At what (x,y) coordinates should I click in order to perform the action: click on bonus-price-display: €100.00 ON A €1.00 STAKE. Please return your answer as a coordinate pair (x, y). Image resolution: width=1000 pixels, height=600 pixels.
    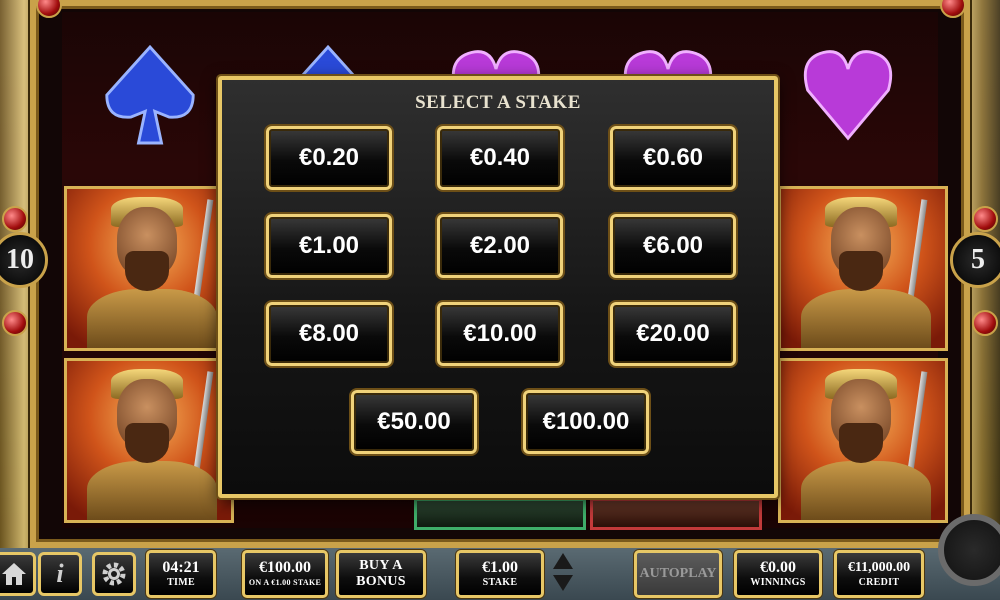
    Looking at the image, I should click on (285, 574).